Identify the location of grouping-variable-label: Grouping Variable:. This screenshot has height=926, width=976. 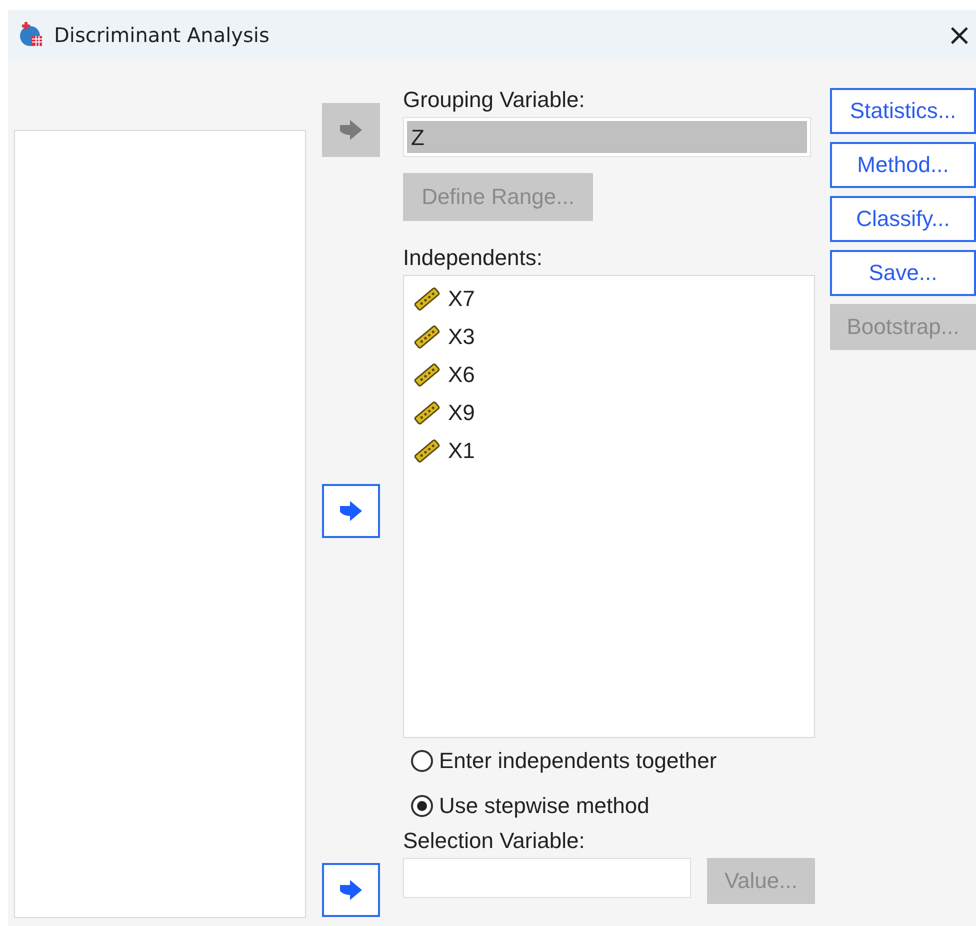
(494, 100).